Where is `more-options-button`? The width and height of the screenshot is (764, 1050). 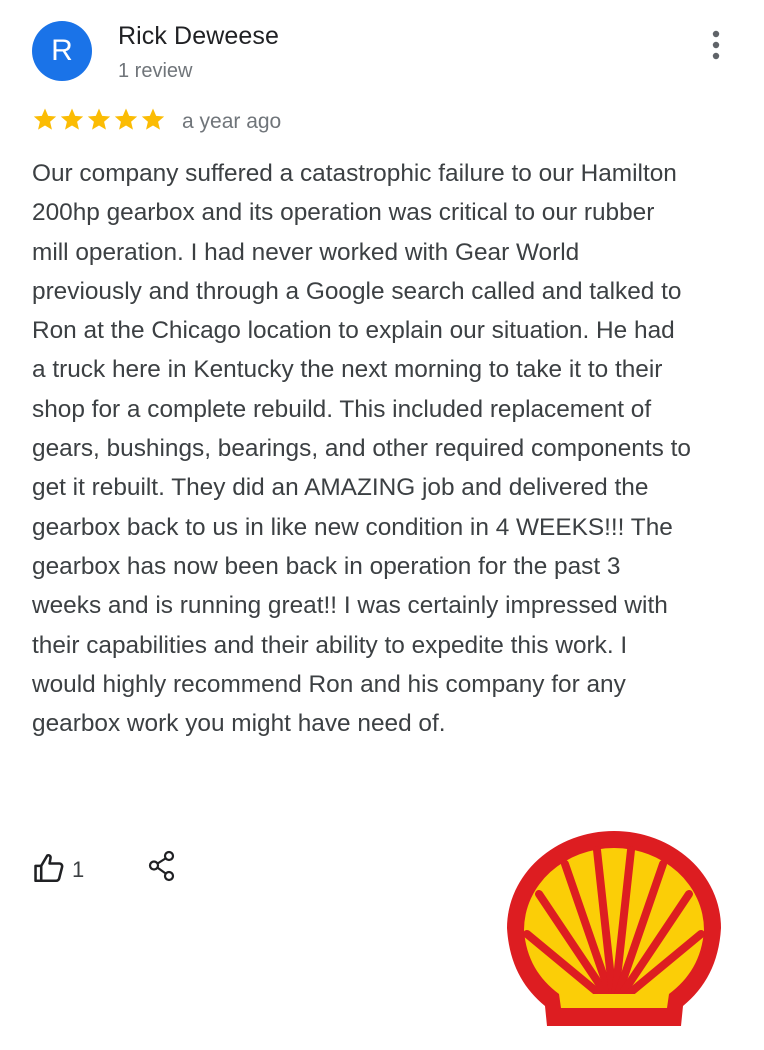
more-options-button is located at coordinates (716, 46).